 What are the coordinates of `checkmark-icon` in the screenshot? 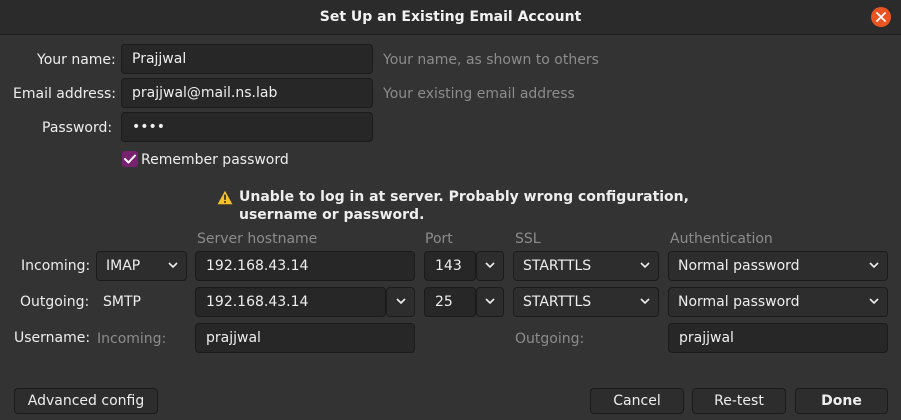 It's located at (130, 159).